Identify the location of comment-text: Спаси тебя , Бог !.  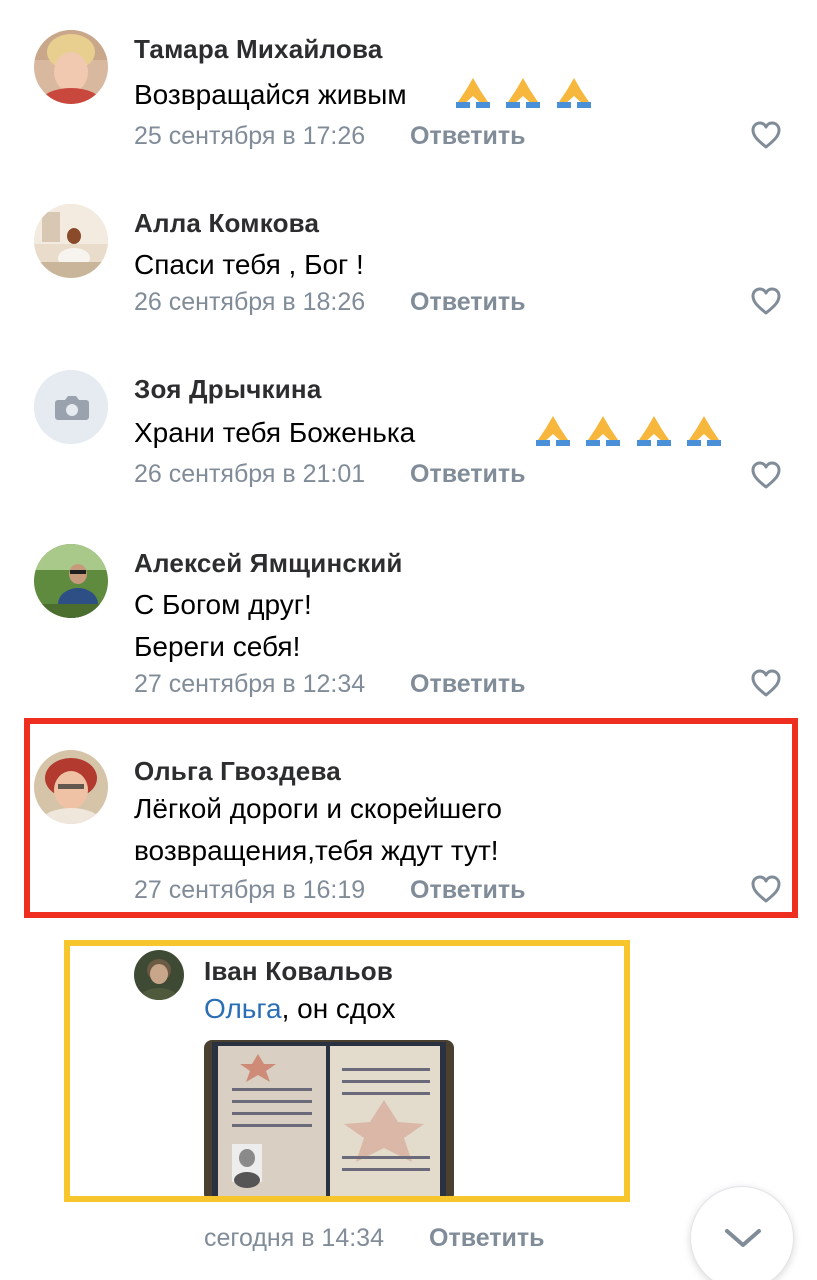
(249, 265).